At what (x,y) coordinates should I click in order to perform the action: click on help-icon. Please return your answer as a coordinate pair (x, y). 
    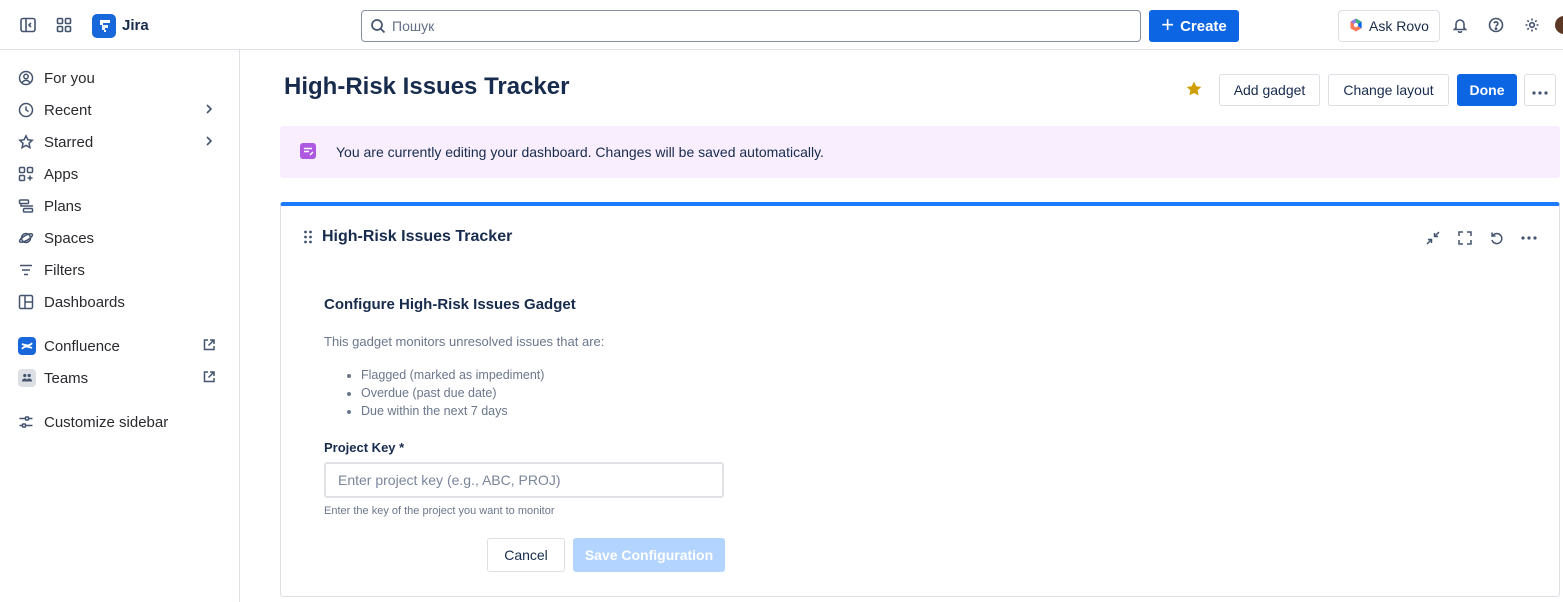
    Looking at the image, I should click on (1496, 25).